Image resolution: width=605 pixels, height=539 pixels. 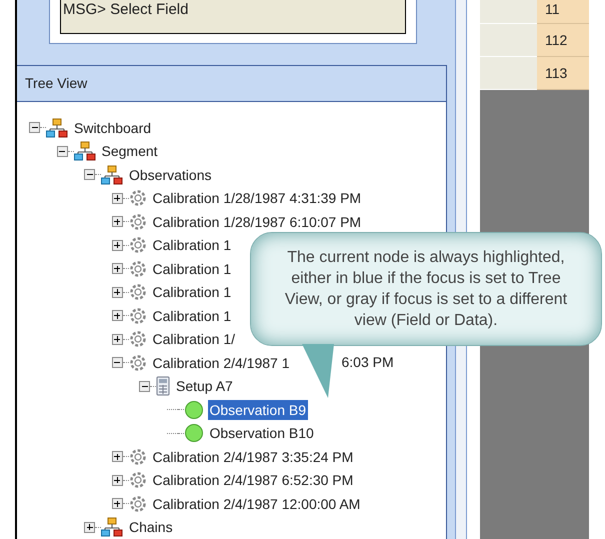 I want to click on tree-node: Calibration 1/28/1987 4:31:39 PM, so click(x=257, y=198).